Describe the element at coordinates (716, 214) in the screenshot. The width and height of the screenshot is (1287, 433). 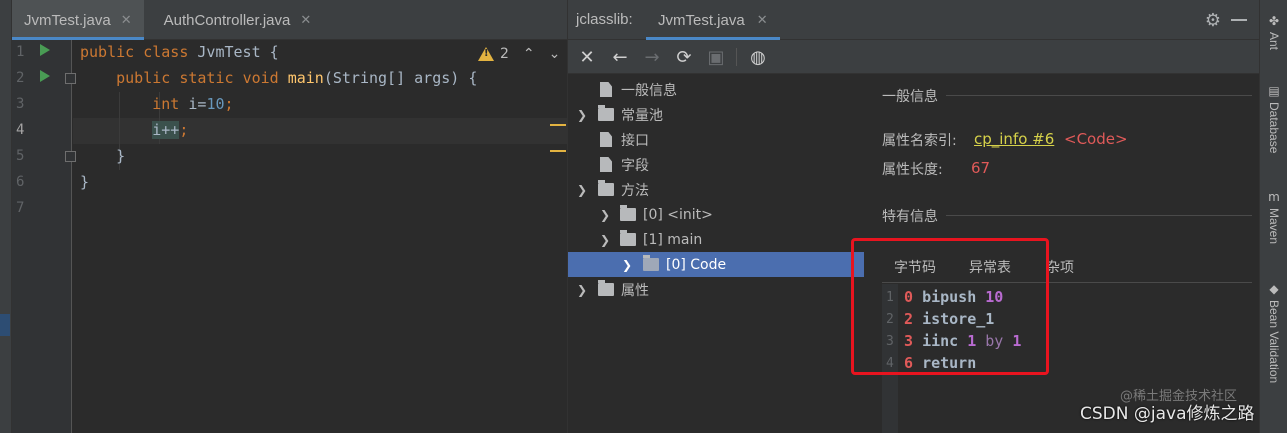
I see `tree-item-method-init: ❯ [0] <init>` at that location.